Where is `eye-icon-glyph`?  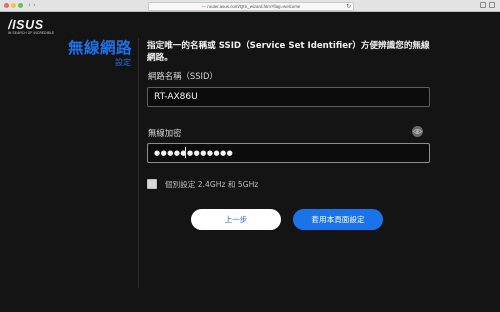 eye-icon-glyph is located at coordinates (417, 131).